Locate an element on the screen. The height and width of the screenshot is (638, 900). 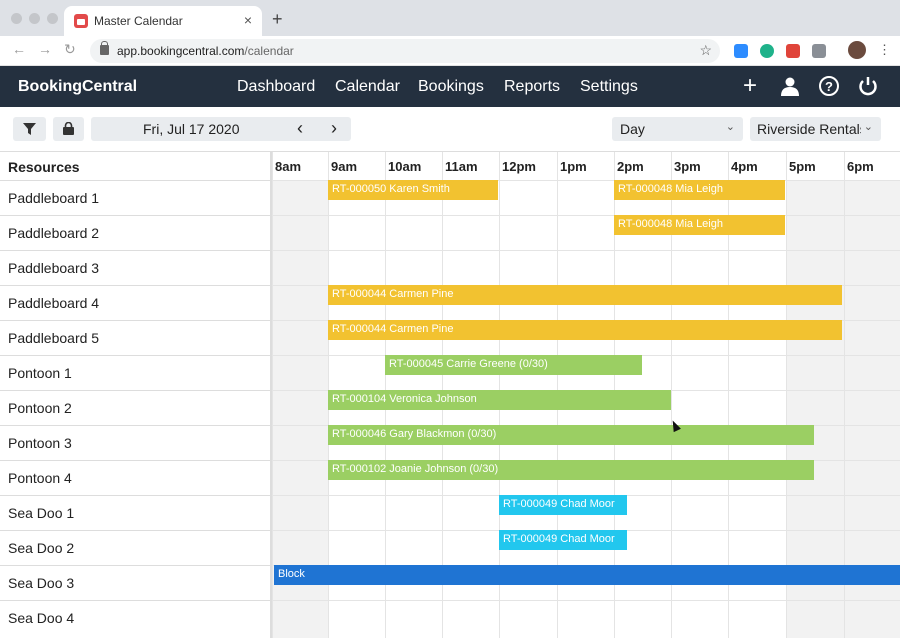
time-header: 8am is located at coordinates (288, 166).